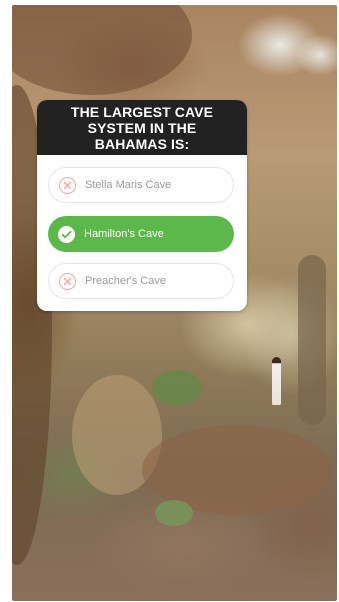 The height and width of the screenshot is (602, 339). Describe the element at coordinates (177, 387) in the screenshot. I see `cave-moss` at that location.